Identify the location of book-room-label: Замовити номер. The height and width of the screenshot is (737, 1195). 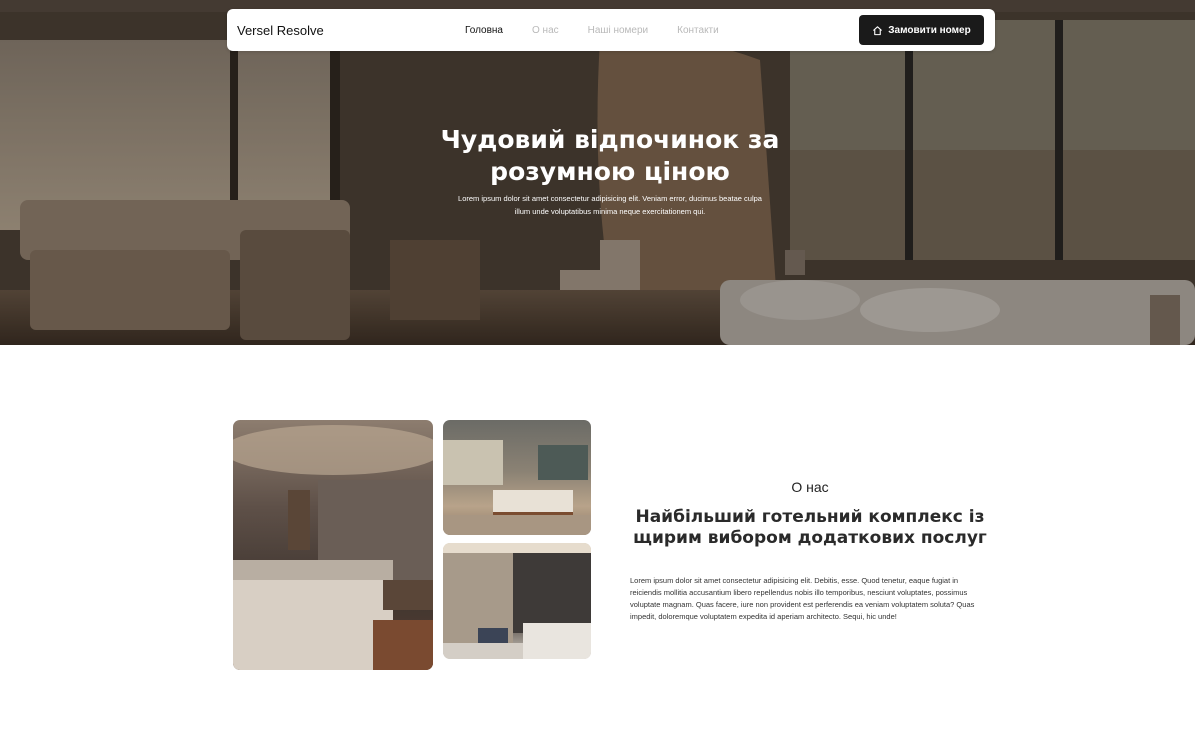
(929, 30).